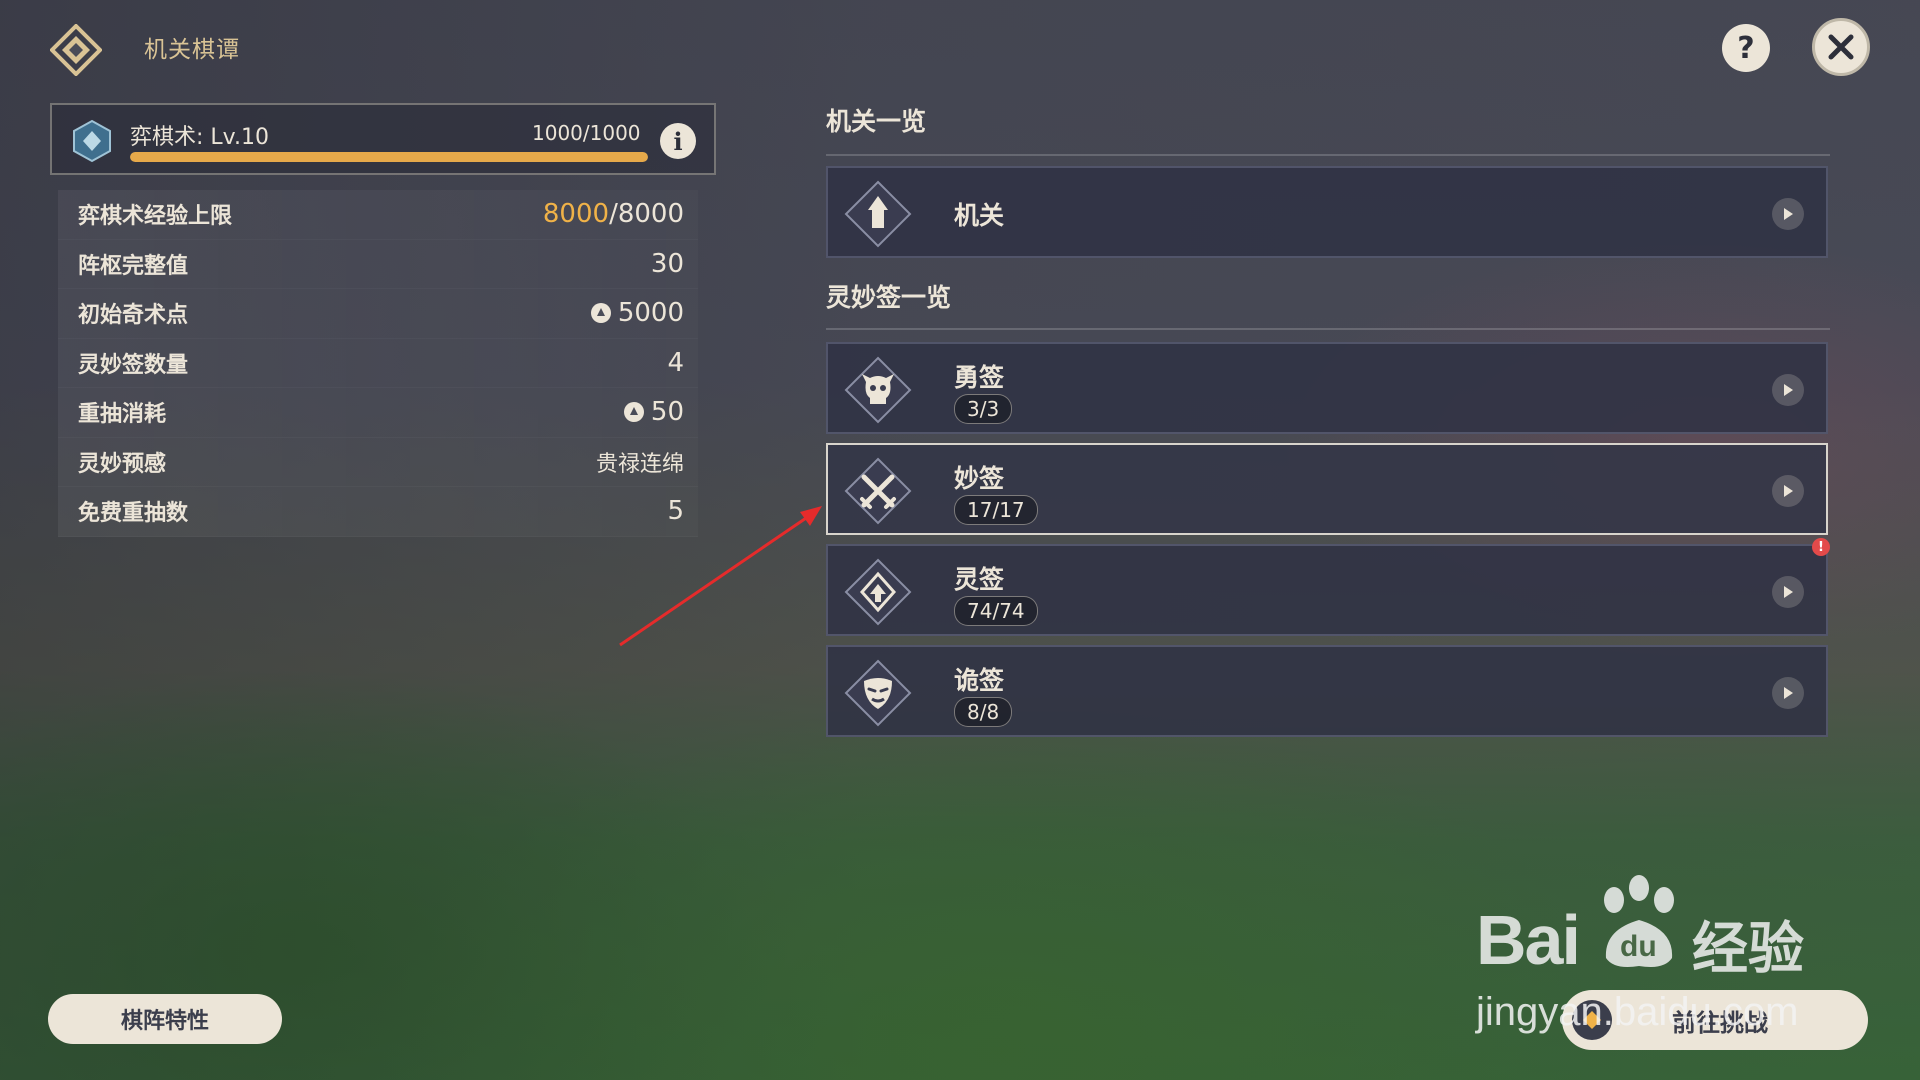 The width and height of the screenshot is (1920, 1080). I want to click on card-count-badge: 3/3, so click(983, 409).